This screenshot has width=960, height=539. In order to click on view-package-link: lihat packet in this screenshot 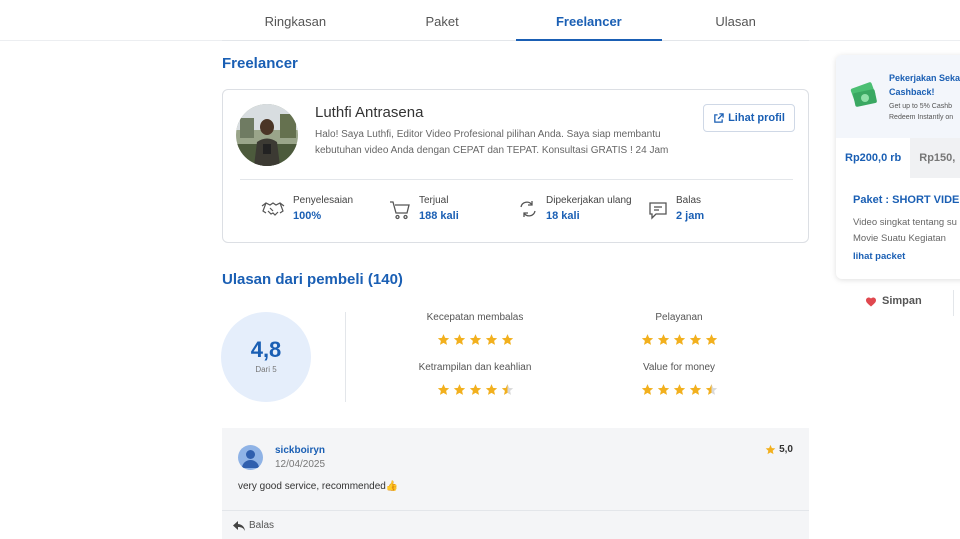, I will do `click(879, 256)`.